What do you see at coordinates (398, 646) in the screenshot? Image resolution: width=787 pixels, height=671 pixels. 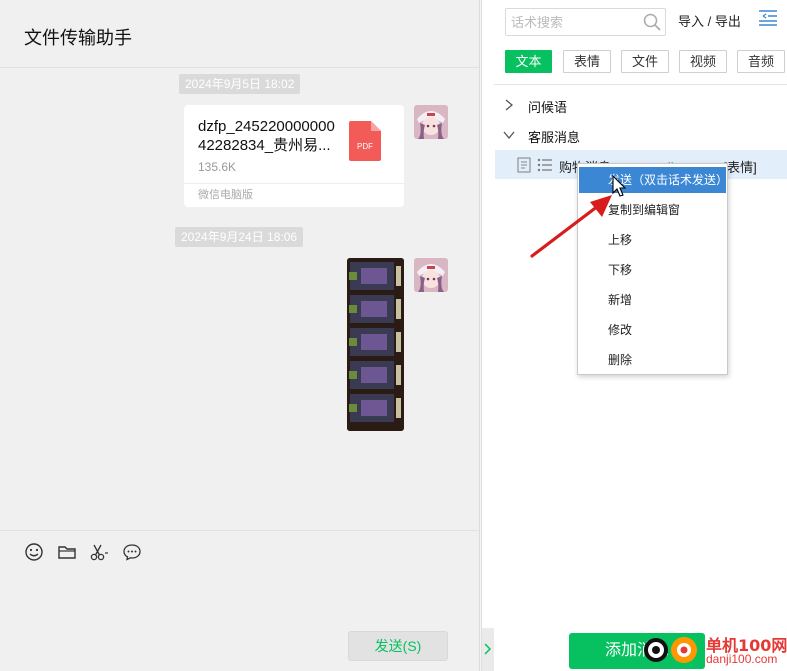 I see `send-button: 发送(S)` at bounding box center [398, 646].